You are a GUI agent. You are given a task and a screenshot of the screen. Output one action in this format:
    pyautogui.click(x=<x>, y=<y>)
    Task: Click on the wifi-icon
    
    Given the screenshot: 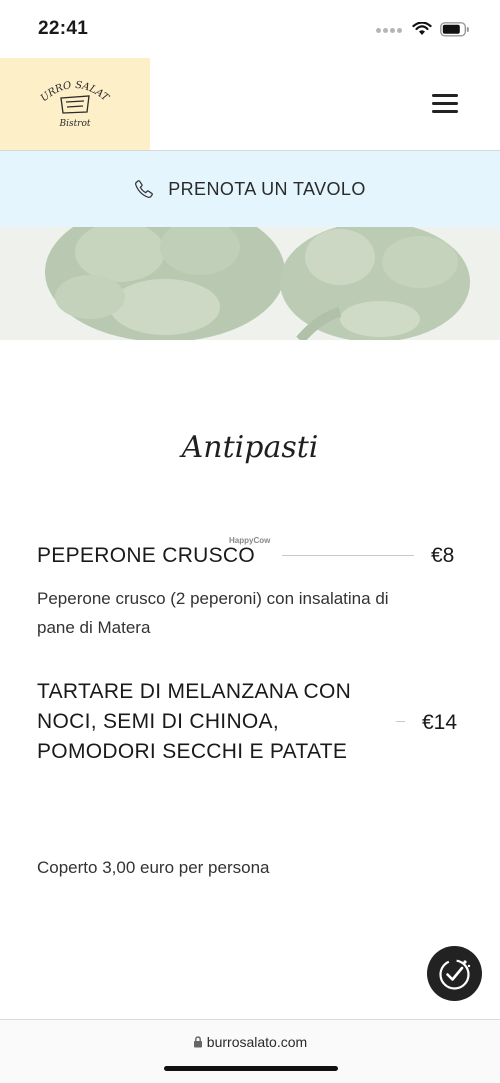 What is the action you would take?
    pyautogui.click(x=422, y=28)
    